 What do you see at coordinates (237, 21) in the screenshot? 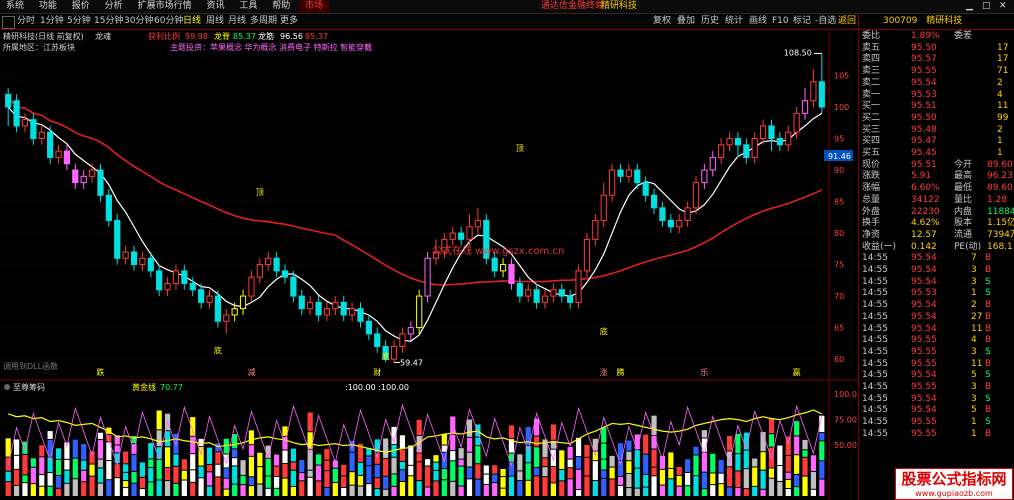
I see `tab-monthly: 月线` at bounding box center [237, 21].